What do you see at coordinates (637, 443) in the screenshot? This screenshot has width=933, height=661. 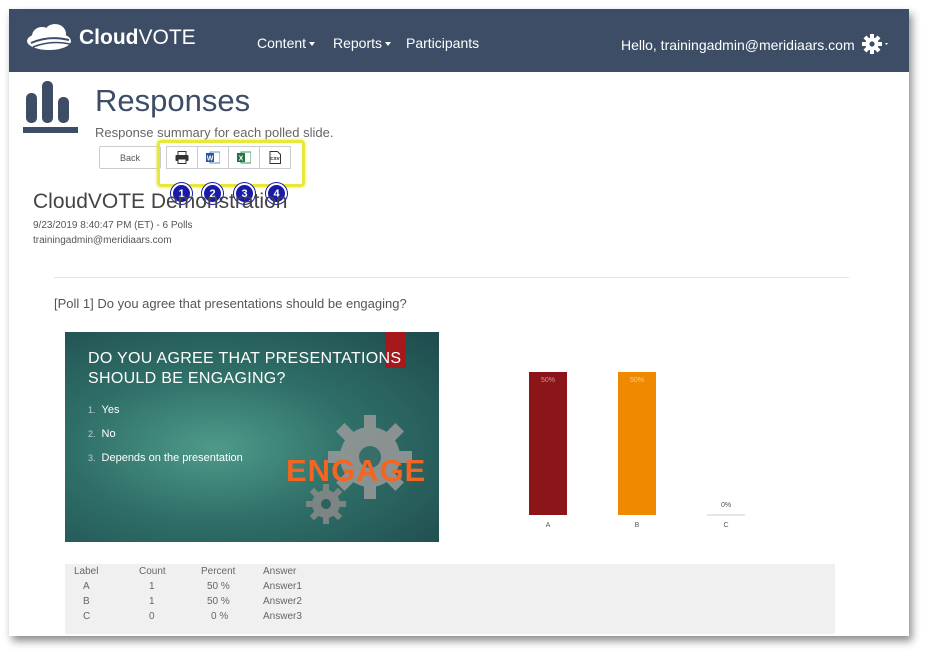 I see `bar-B` at bounding box center [637, 443].